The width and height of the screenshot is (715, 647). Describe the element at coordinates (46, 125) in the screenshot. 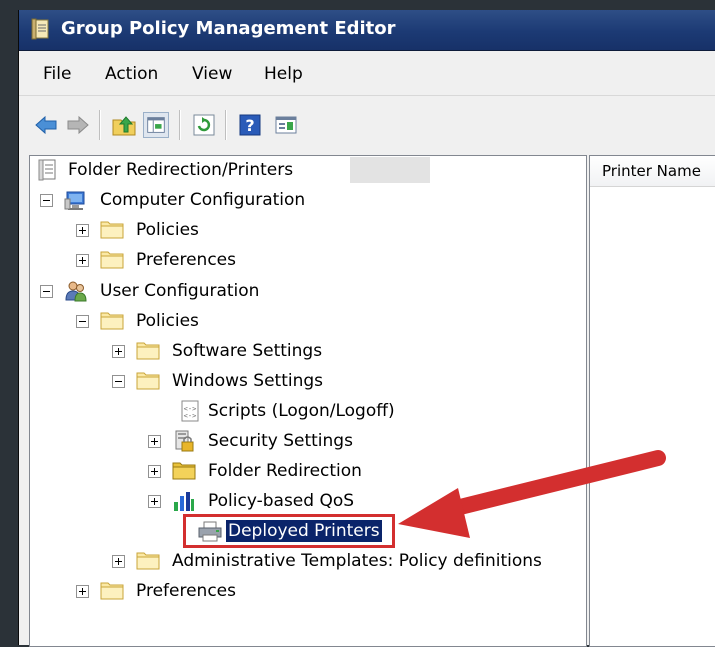

I see `back-arrow-icon` at that location.